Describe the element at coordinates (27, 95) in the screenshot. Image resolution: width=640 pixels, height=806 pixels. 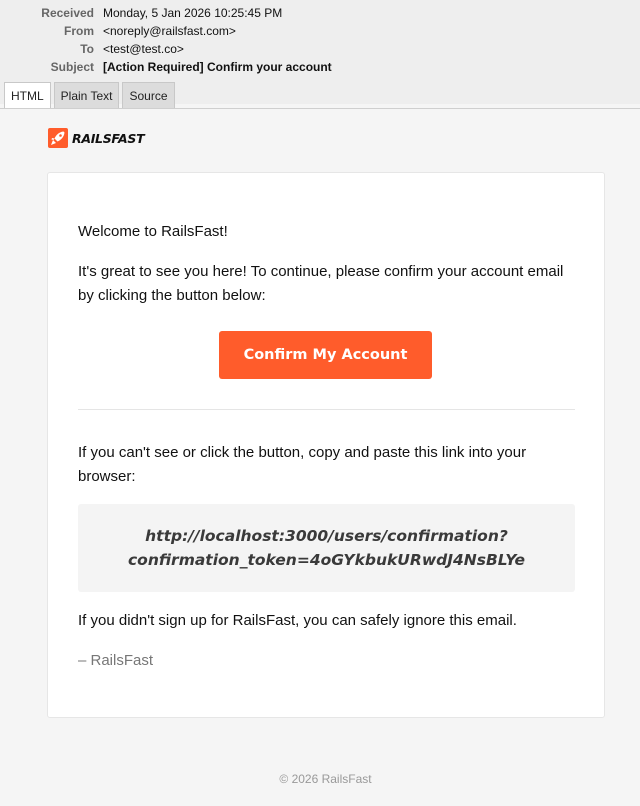
I see `tab-html: HTML` at that location.